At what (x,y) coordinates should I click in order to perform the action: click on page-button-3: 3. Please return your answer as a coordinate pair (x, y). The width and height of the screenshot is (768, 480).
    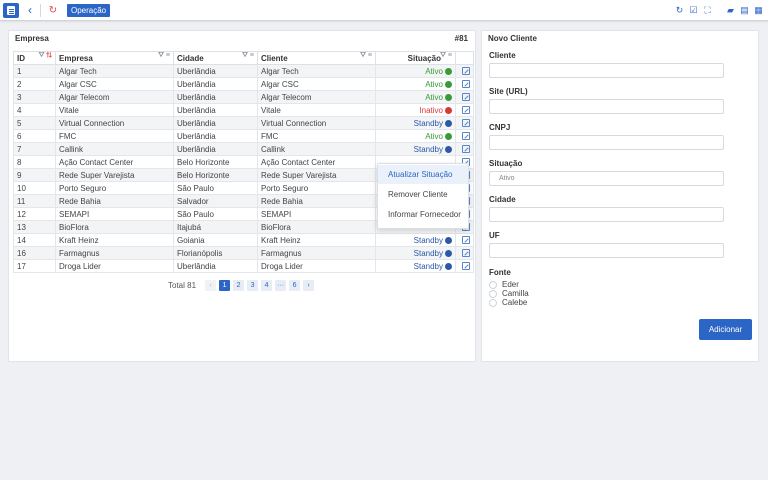
    Looking at the image, I should click on (253, 285).